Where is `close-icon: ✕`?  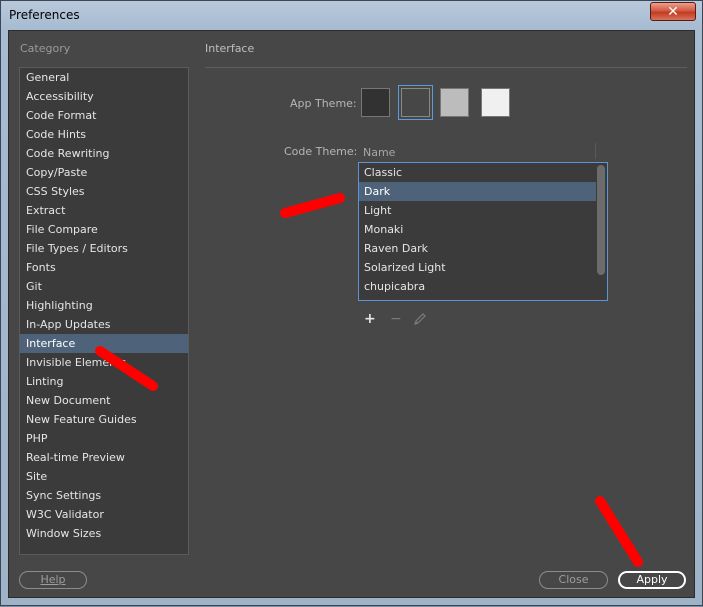
close-icon: ✕ is located at coordinates (673, 11).